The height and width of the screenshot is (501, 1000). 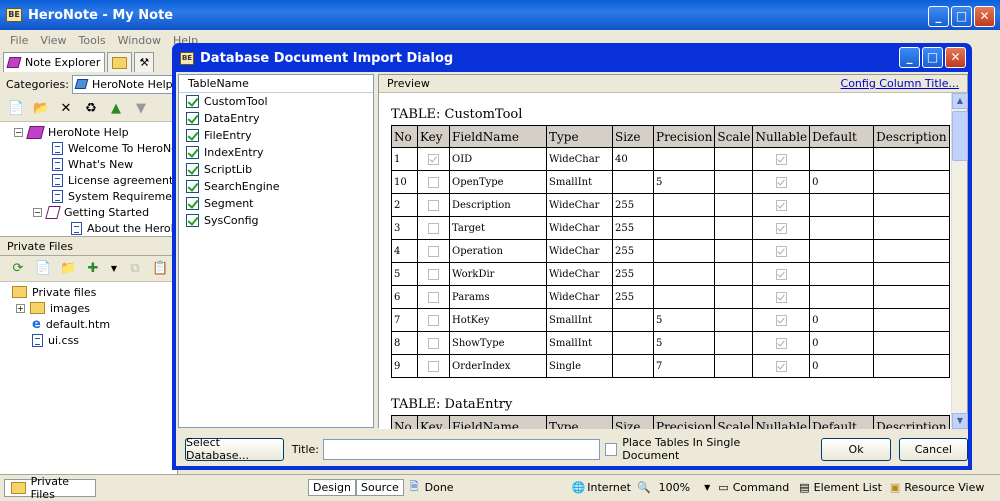 I want to click on zoom-control: 🔍 100% ▼, so click(x=673, y=487).